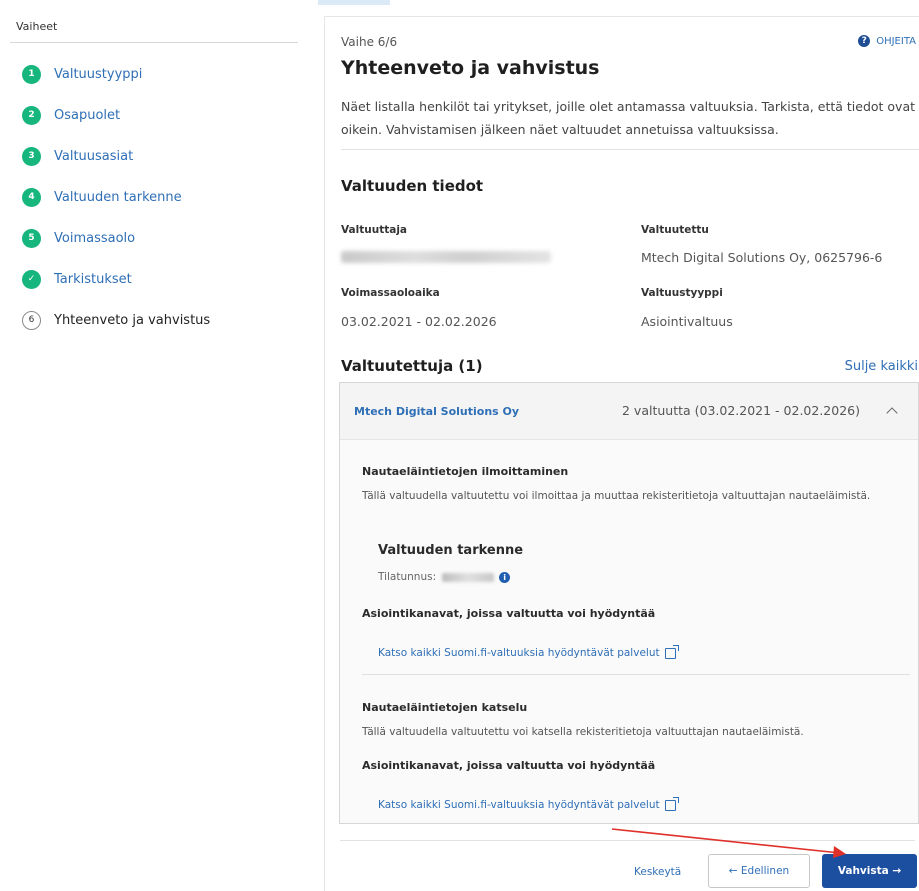 The height and width of the screenshot is (891, 919). Describe the element at coordinates (839, 852) in the screenshot. I see `annotation-arrow-head` at that location.